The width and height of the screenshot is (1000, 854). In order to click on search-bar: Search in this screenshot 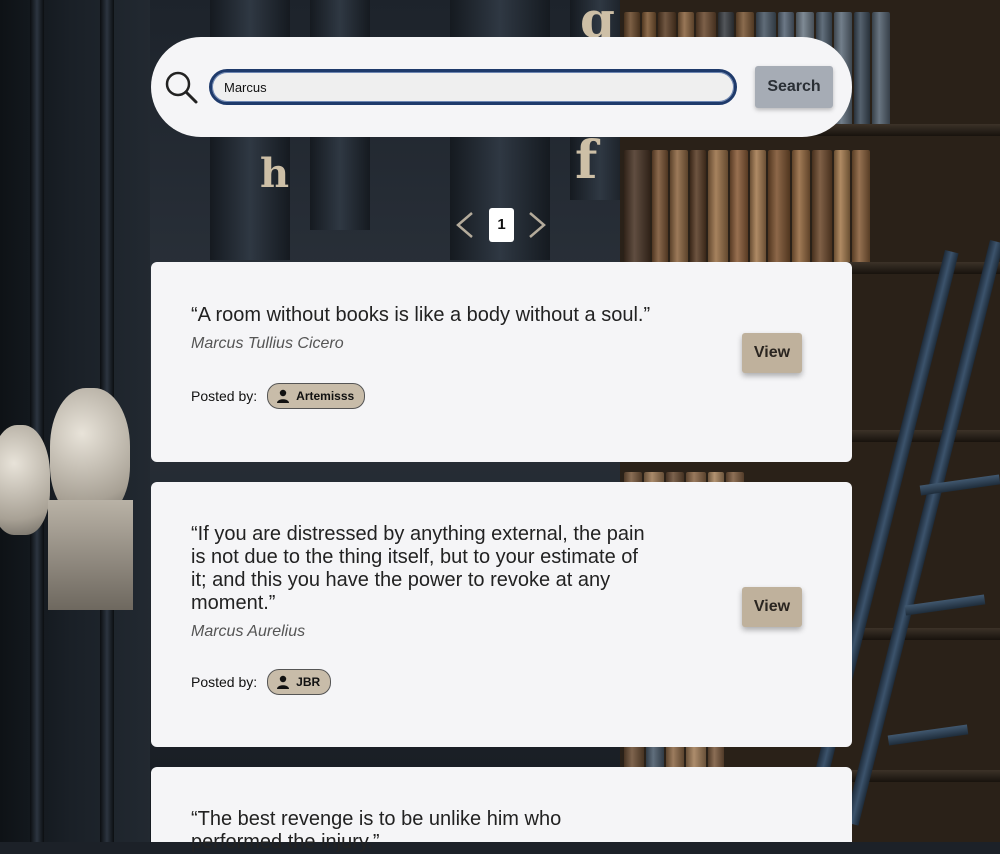, I will do `click(501, 87)`.